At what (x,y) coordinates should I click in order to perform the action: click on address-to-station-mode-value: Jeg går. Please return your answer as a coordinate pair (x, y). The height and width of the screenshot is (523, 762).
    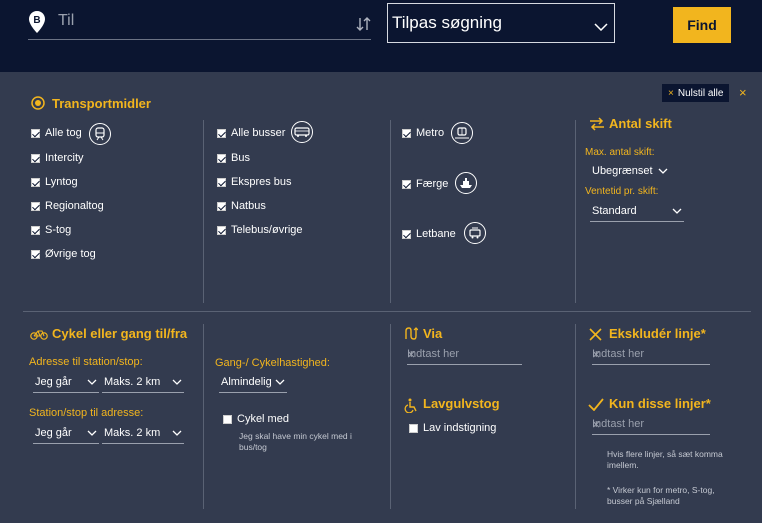
    Looking at the image, I should click on (53, 382).